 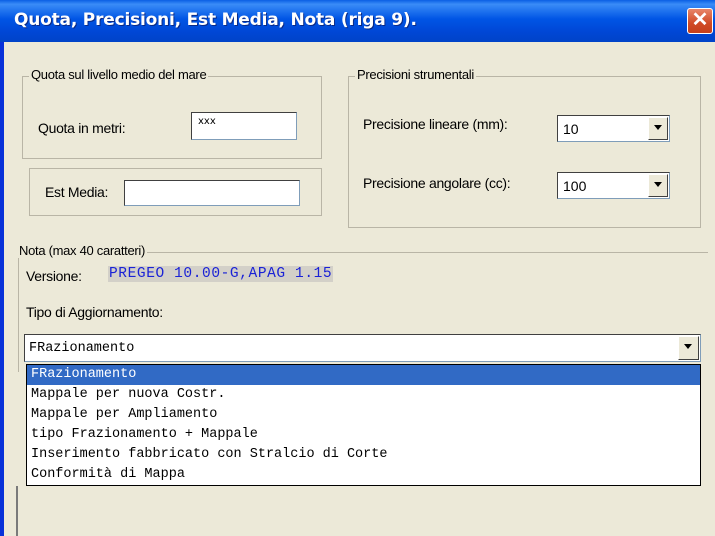 I want to click on precisione-lineare-dropdown-button, so click(x=658, y=128).